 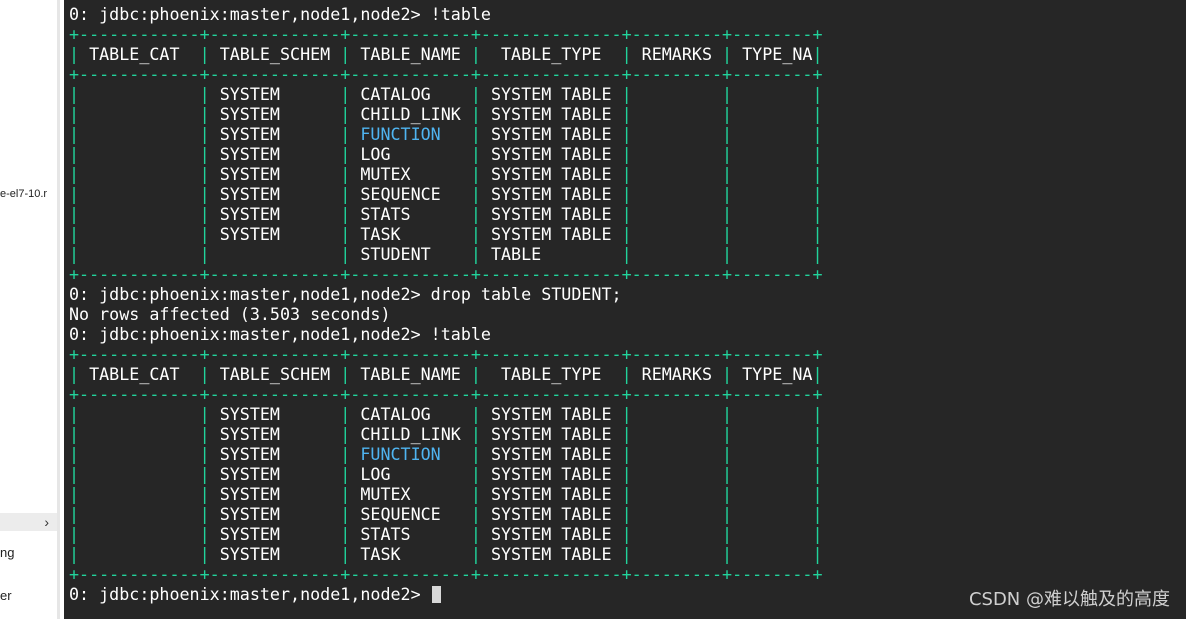 What do you see at coordinates (446, 214) in the screenshot?
I see `table-row: | | SYSTEM | STATS | SYSTEM TABLE | | |` at bounding box center [446, 214].